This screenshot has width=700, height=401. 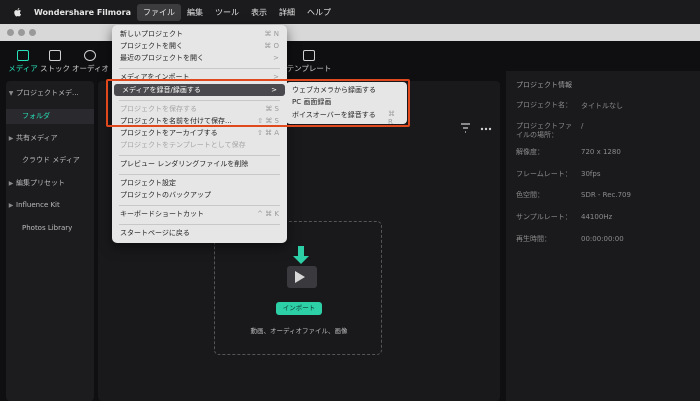 What do you see at coordinates (319, 12) in the screenshot?
I see `menu-help: ヘルプ` at bounding box center [319, 12].